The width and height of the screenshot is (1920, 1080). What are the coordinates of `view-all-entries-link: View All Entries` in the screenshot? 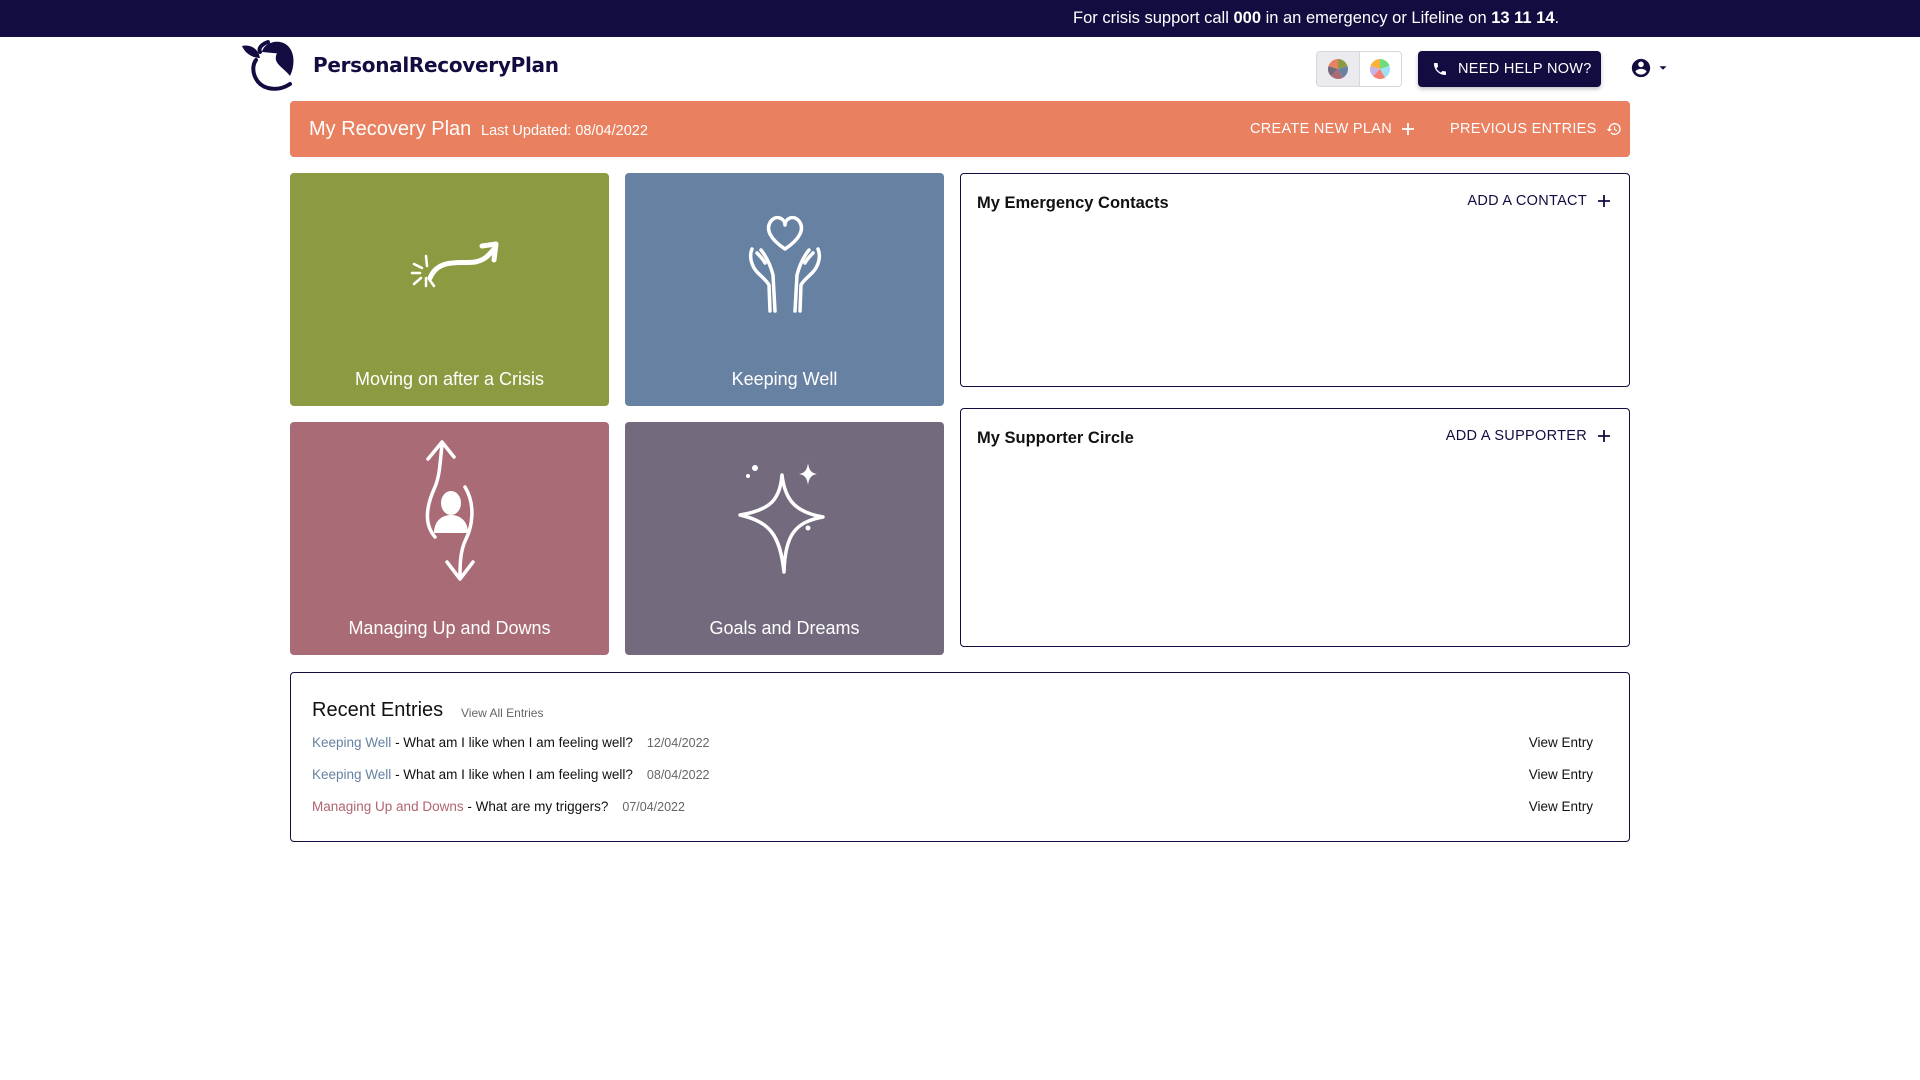 It's located at (502, 713).